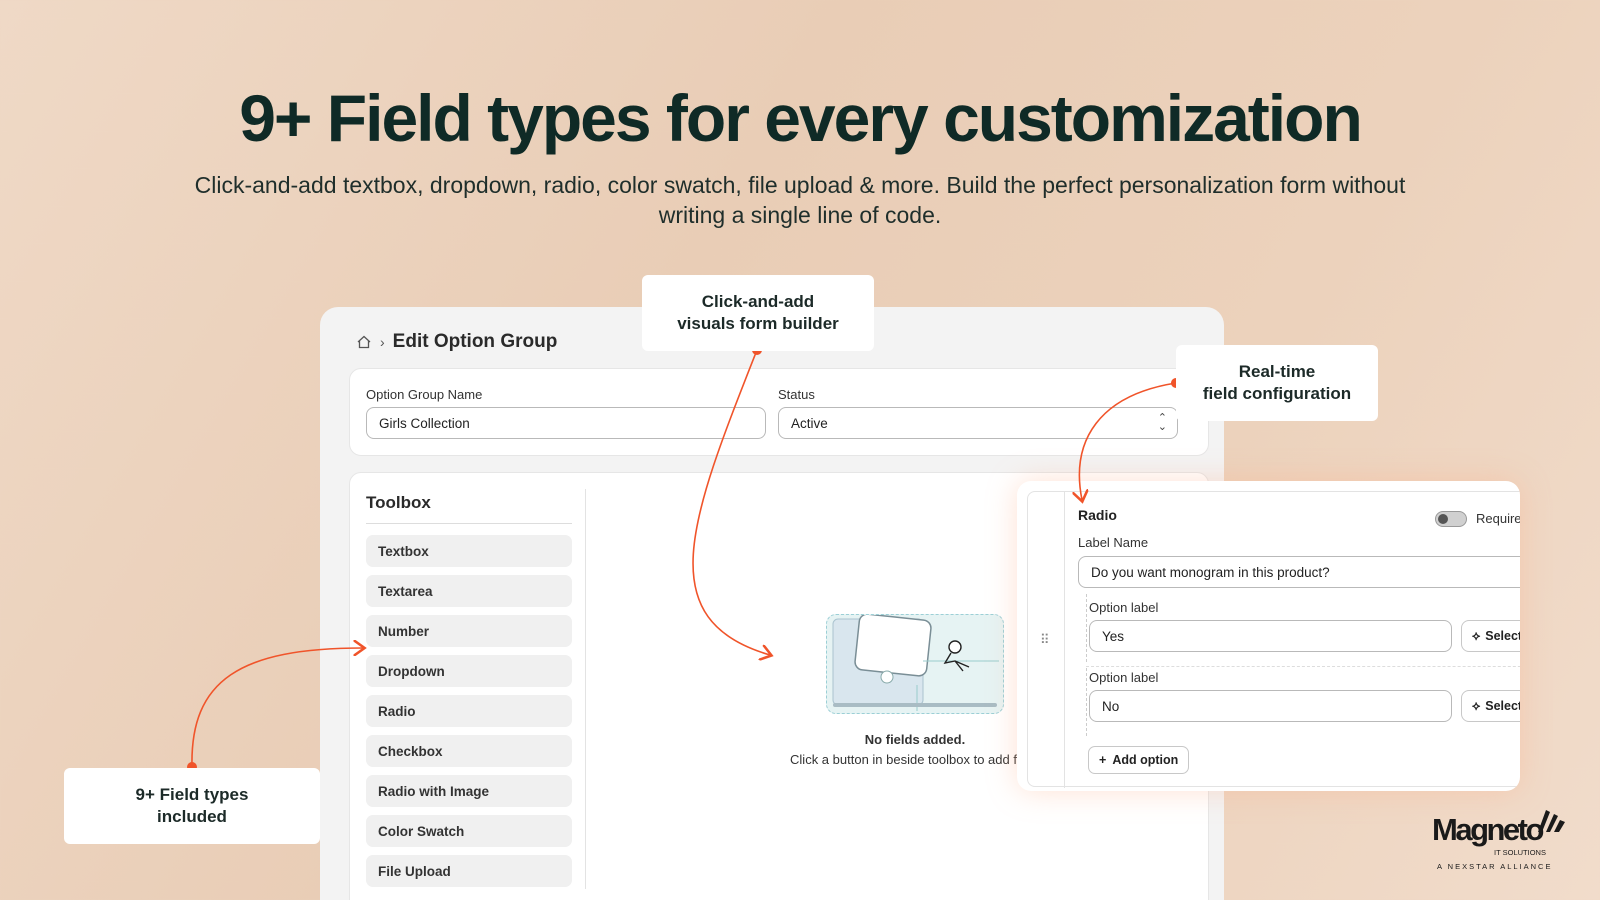  I want to click on page-title: Edit Option Group, so click(475, 341).